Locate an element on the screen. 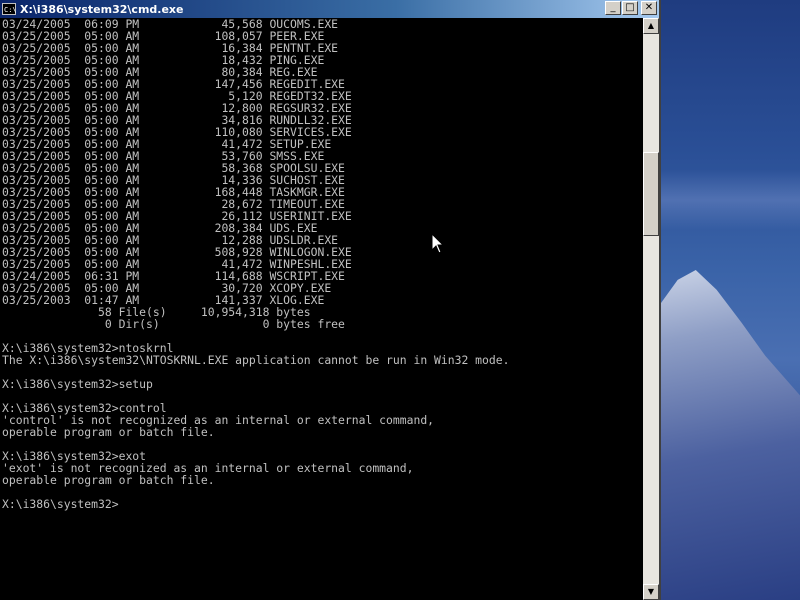 The image size is (800, 600). wallpaper-haze is located at coordinates (730, 200).